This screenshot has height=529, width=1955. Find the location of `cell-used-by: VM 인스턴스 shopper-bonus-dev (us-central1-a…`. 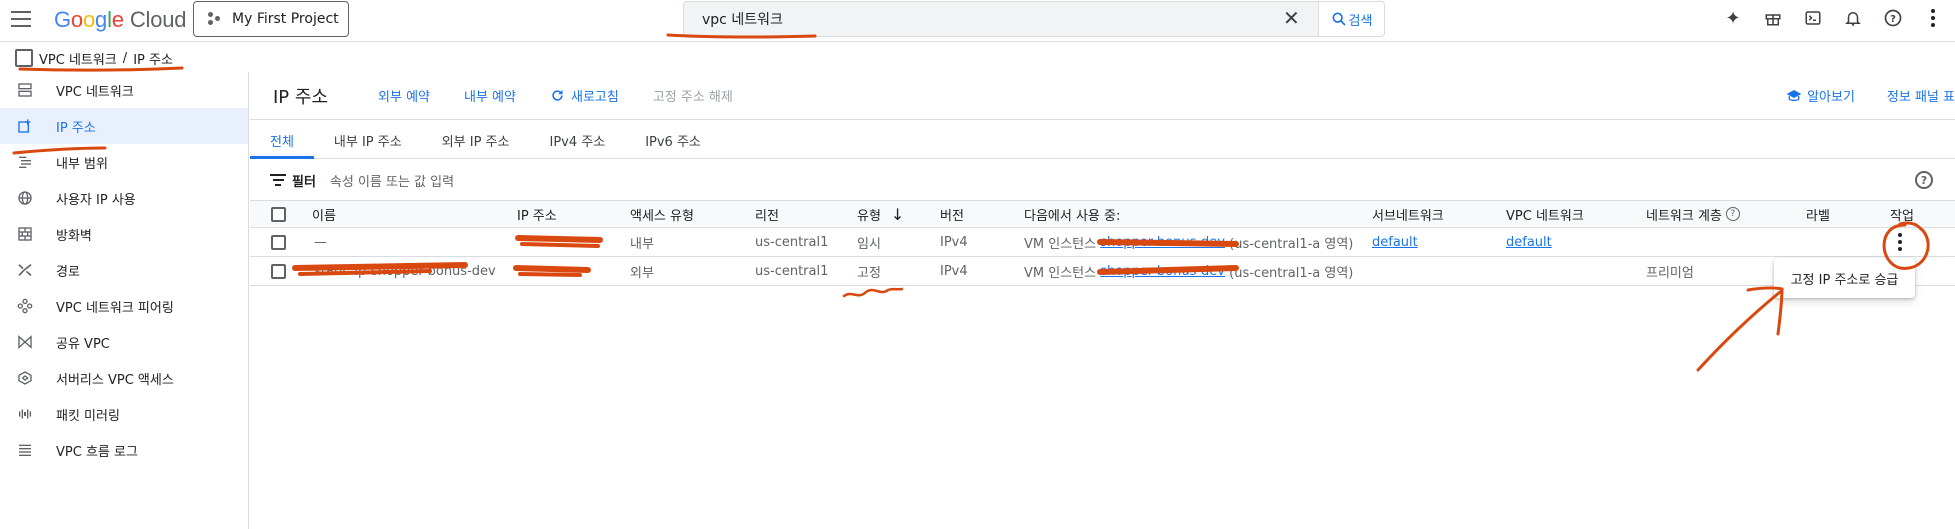

cell-used-by: VM 인스턴스 shopper-bonus-dev (us-central1-a… is located at coordinates (1188, 271).